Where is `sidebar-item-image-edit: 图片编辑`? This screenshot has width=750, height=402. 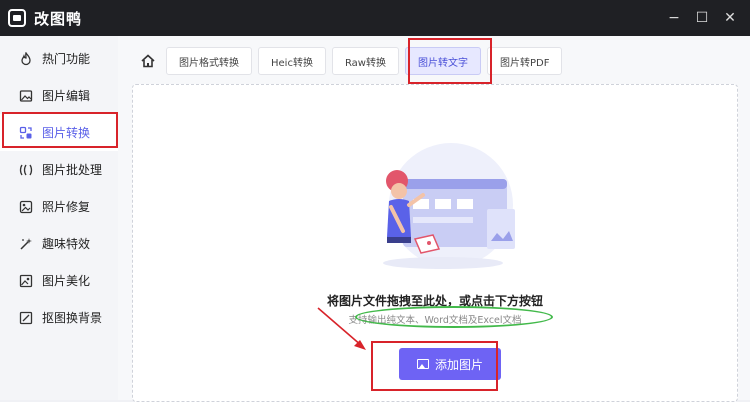 sidebar-item-image-edit: 图片编辑 is located at coordinates (59, 95).